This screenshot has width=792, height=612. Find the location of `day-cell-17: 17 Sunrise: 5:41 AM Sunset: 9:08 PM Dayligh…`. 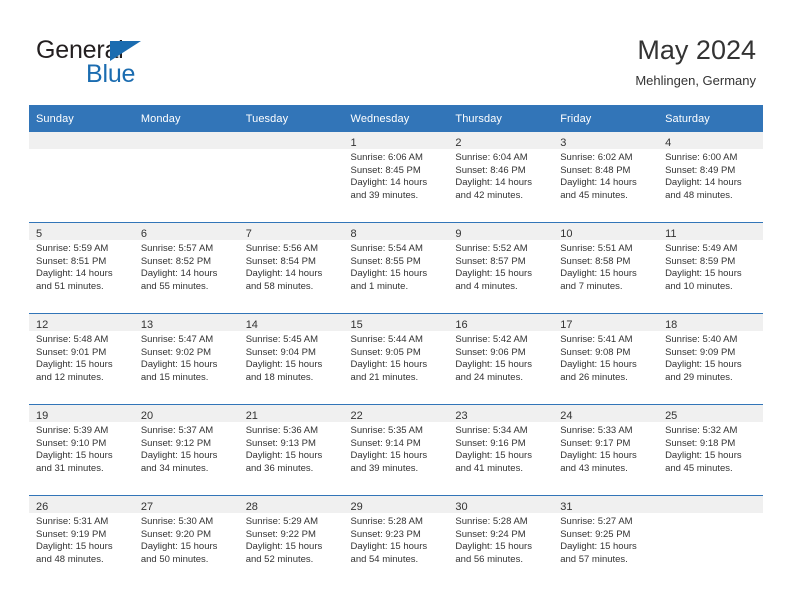

day-cell-17: 17 Sunrise: 5:41 AM Sunset: 9:08 PM Dayligh… is located at coordinates (606, 359).